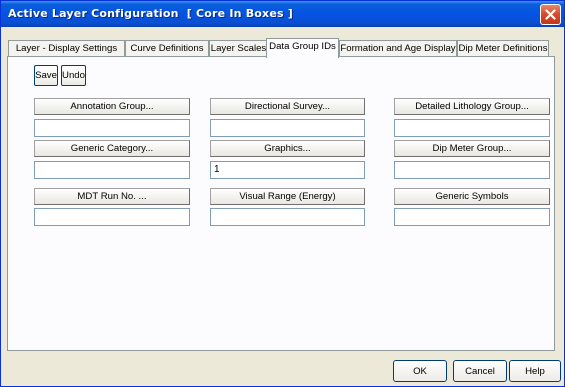 This screenshot has height=387, width=565. What do you see at coordinates (287, 217) in the screenshot?
I see `visual-range-energy-field` at bounding box center [287, 217].